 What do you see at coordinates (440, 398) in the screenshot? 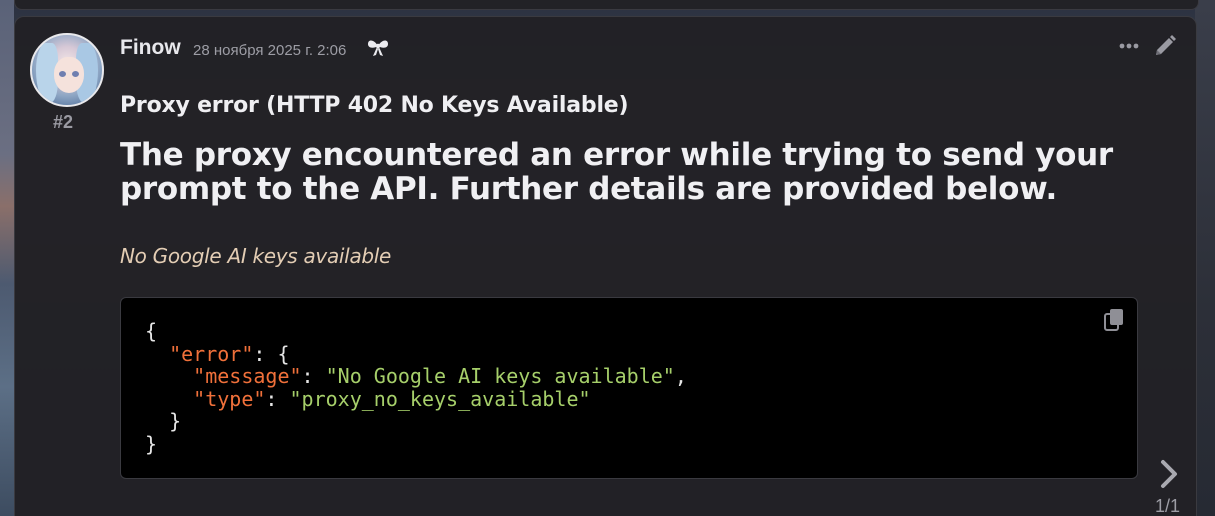
I see `json-value-type: "proxy_no_keys_available"` at bounding box center [440, 398].